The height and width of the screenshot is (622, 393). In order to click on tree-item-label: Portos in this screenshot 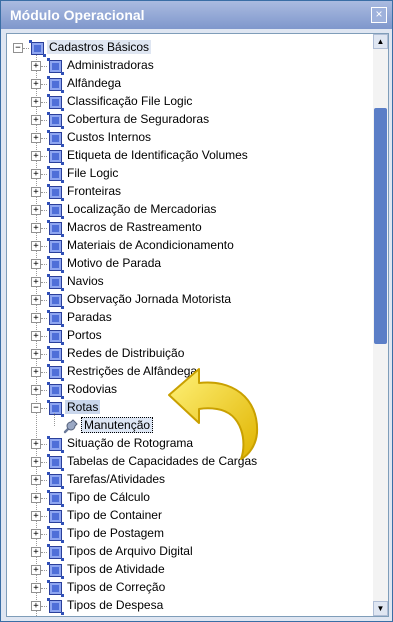, I will do `click(84, 335)`.